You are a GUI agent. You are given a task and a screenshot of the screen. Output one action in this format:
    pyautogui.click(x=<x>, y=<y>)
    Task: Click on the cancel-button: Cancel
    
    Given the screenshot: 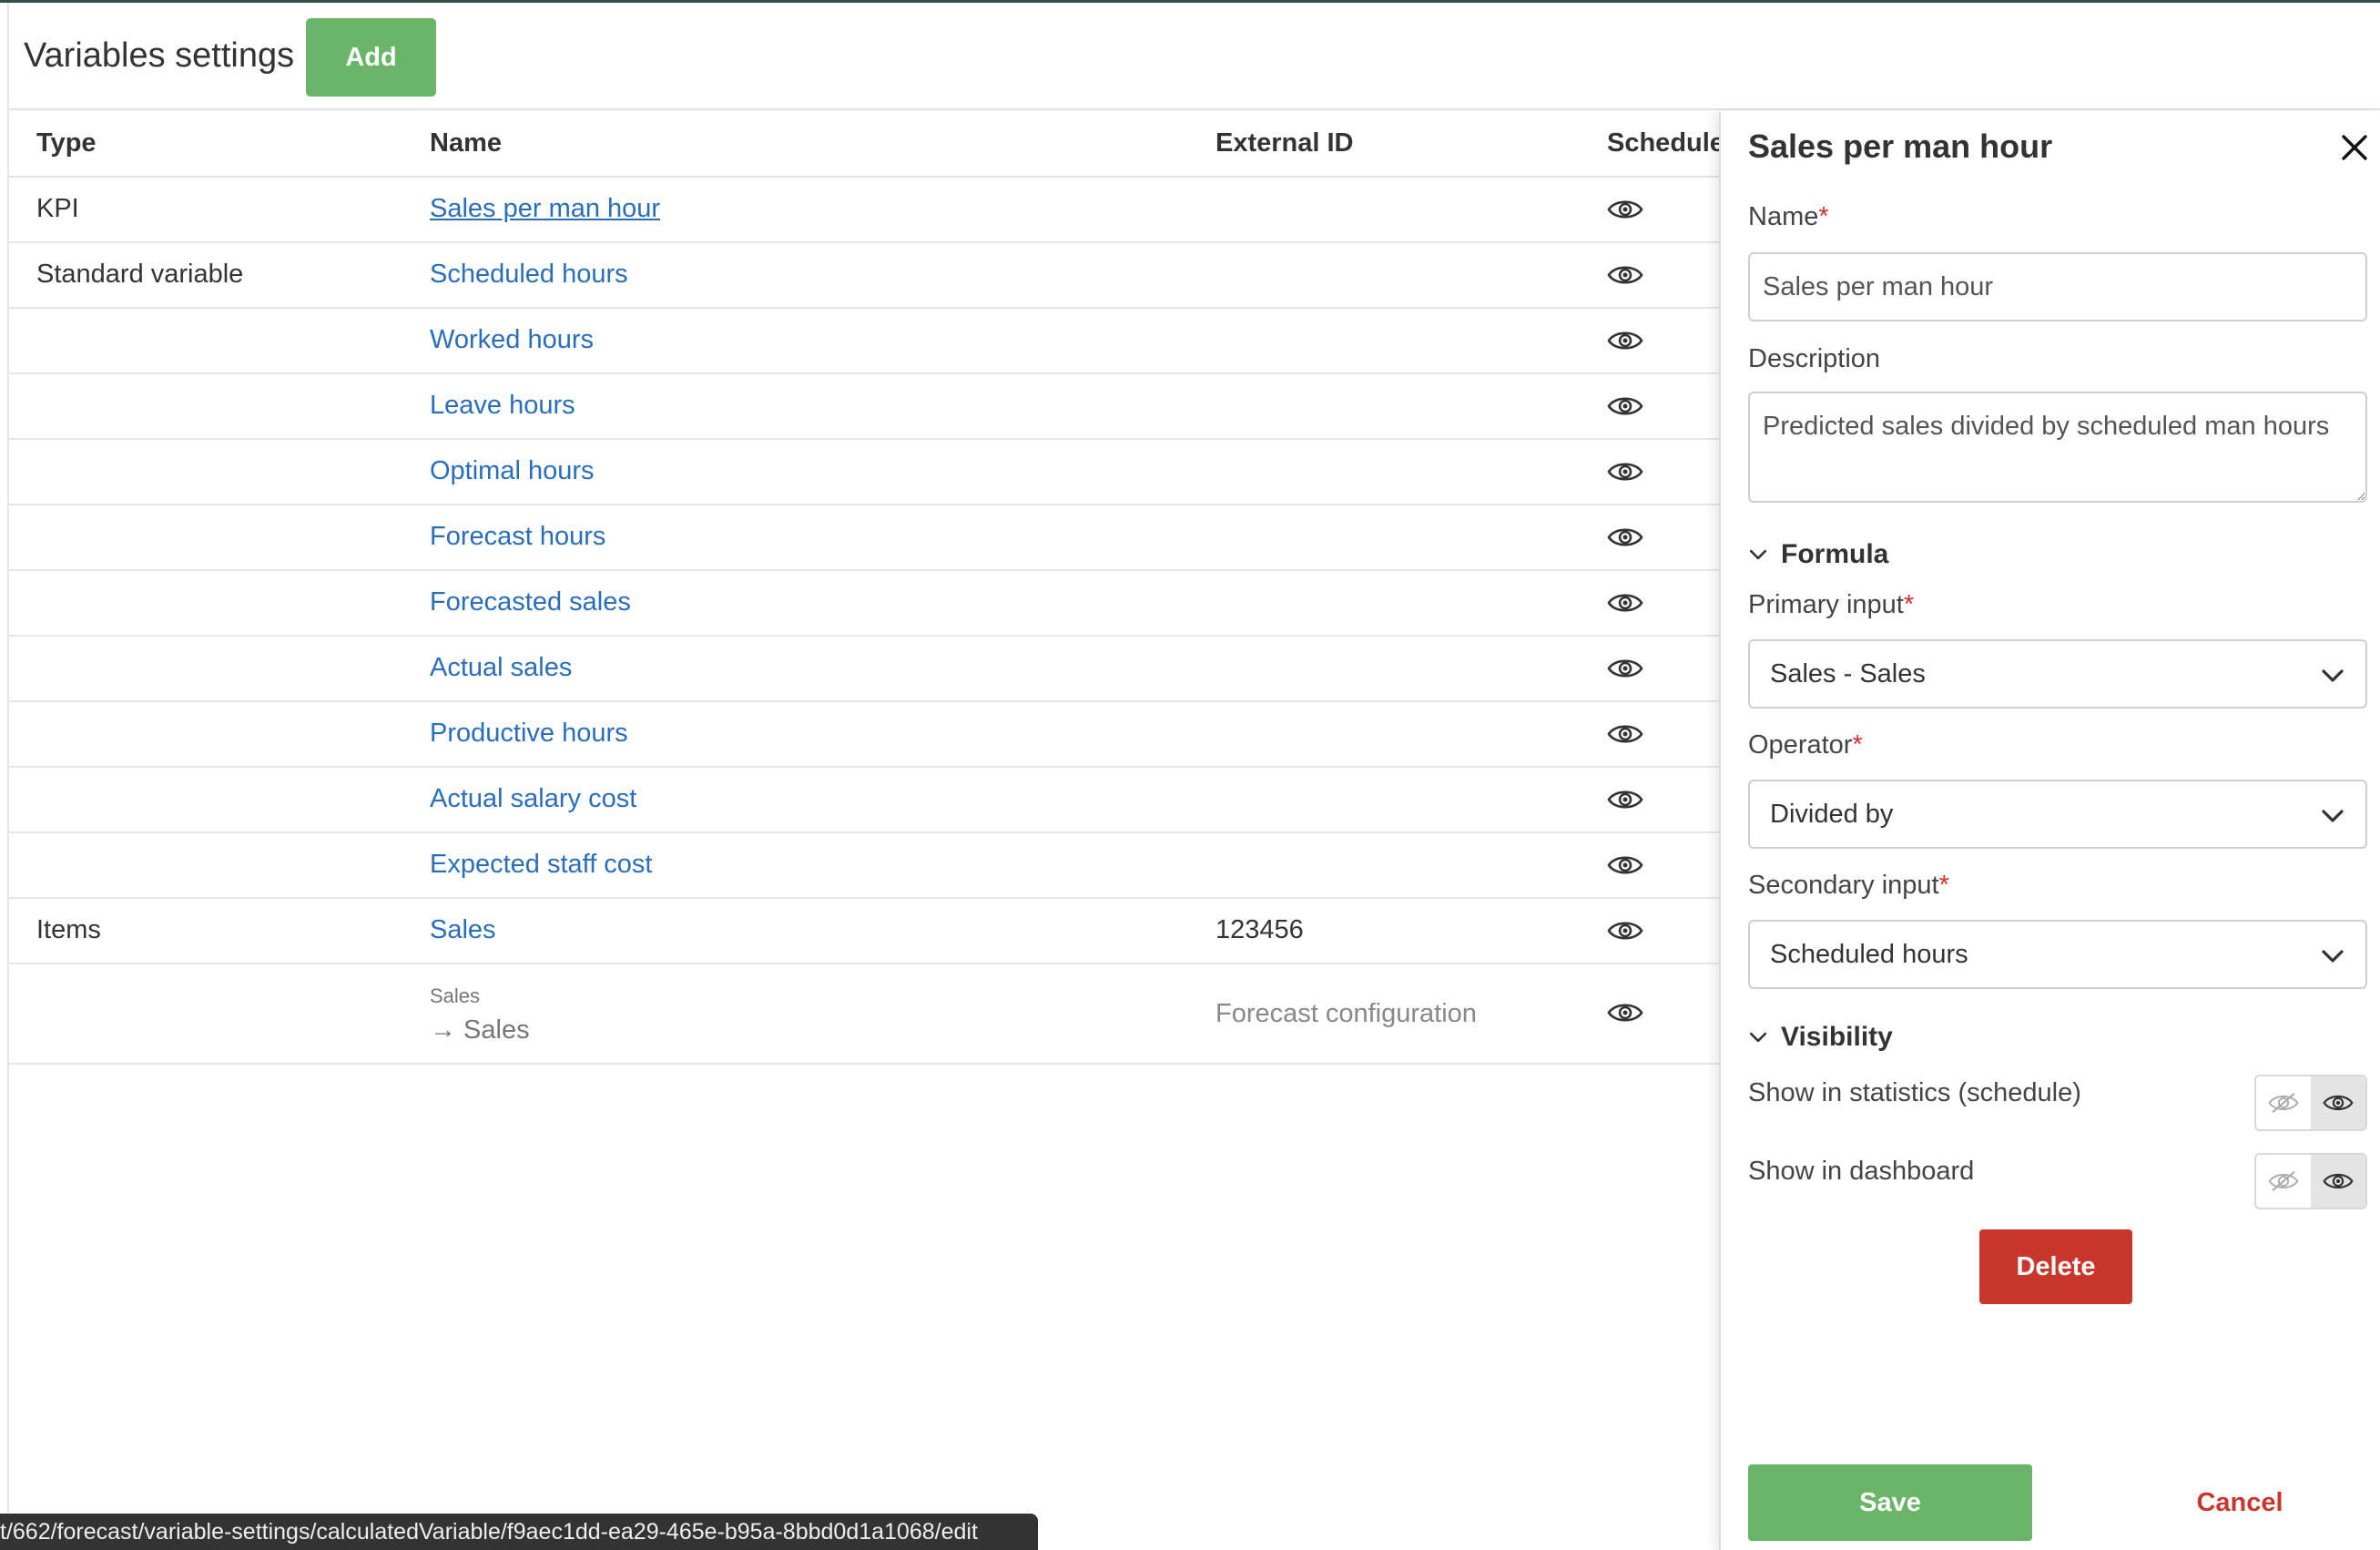 What is the action you would take?
    pyautogui.click(x=2240, y=1503)
    